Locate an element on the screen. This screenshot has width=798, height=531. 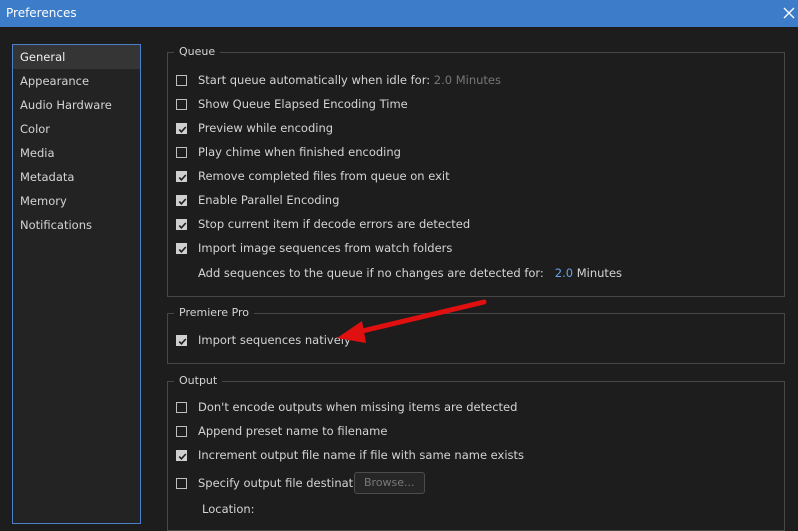
specify-destination-checkbox is located at coordinates (181, 483).